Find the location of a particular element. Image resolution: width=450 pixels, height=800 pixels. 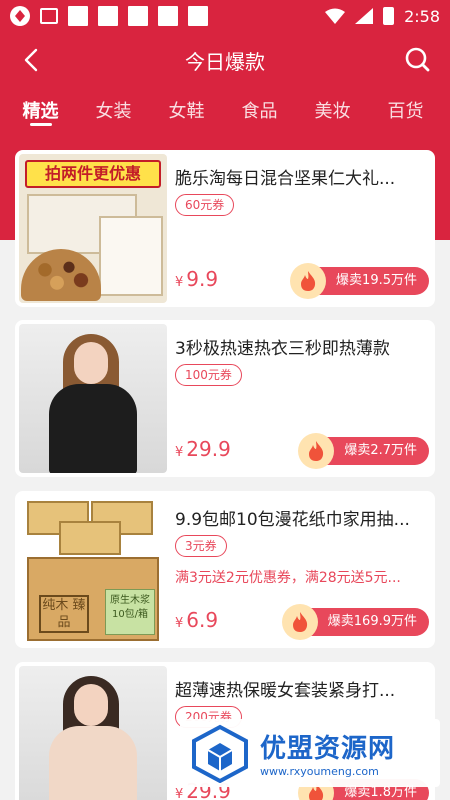

coupon-badge: 3元券 is located at coordinates (201, 546).